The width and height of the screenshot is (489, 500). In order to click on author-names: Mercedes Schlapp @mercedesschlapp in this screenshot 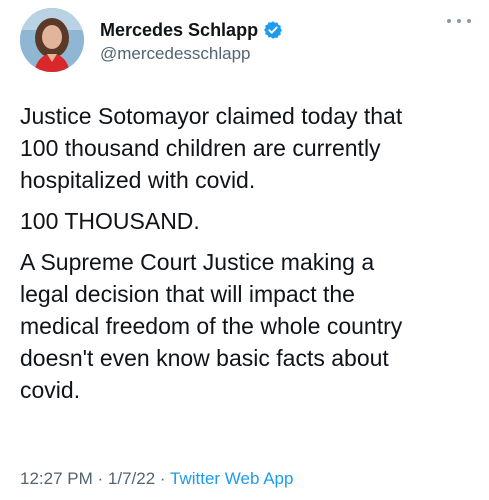, I will do `click(191, 41)`.